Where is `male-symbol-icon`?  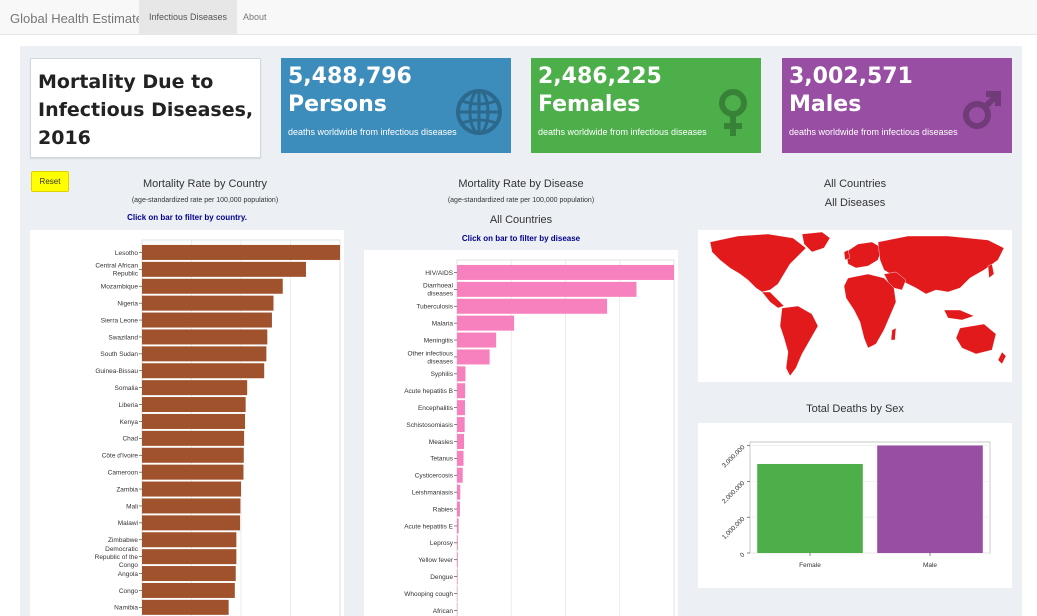
male-symbol-icon is located at coordinates (982, 110).